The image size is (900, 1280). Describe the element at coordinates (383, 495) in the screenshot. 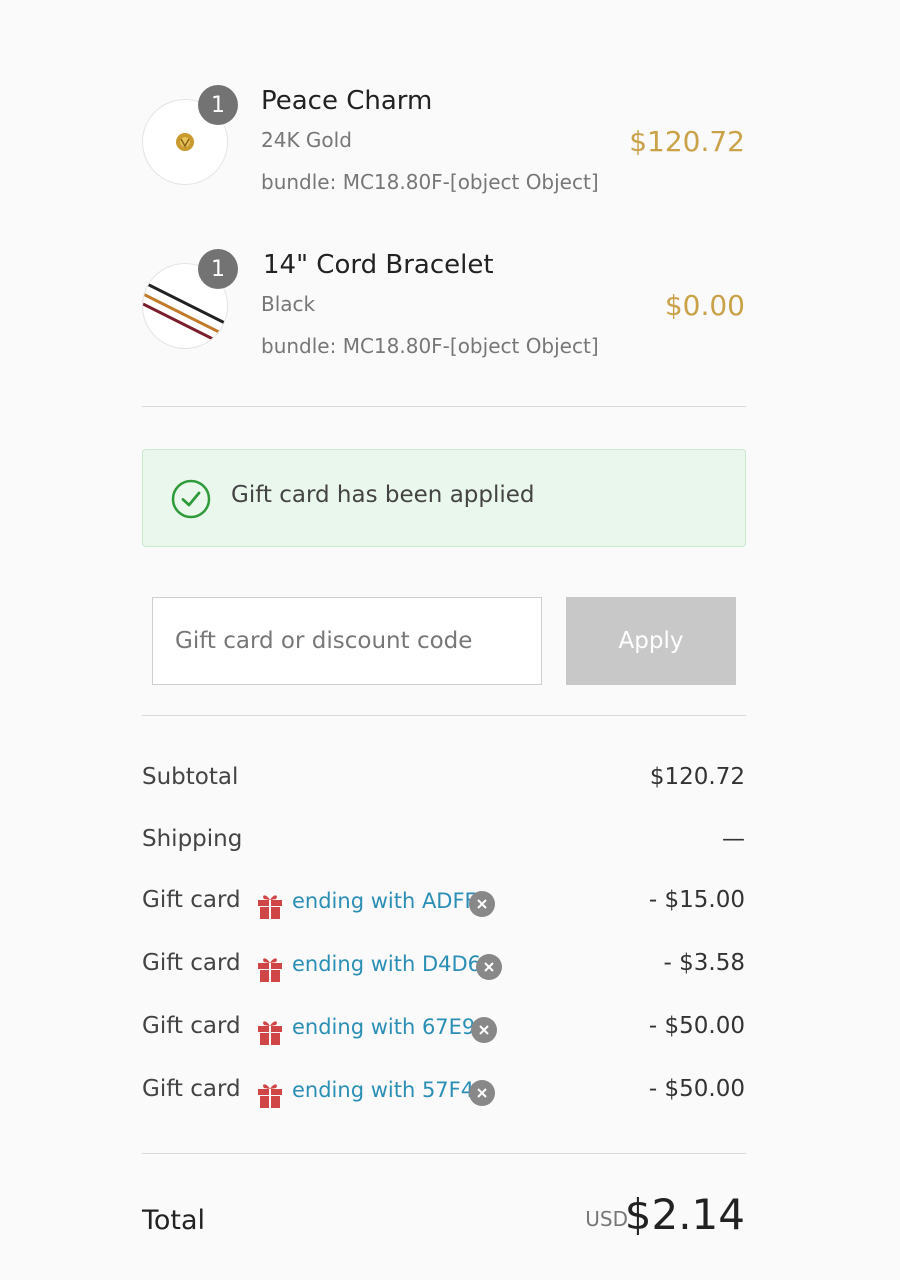

I see `notice-text: Gift card has been applied` at that location.